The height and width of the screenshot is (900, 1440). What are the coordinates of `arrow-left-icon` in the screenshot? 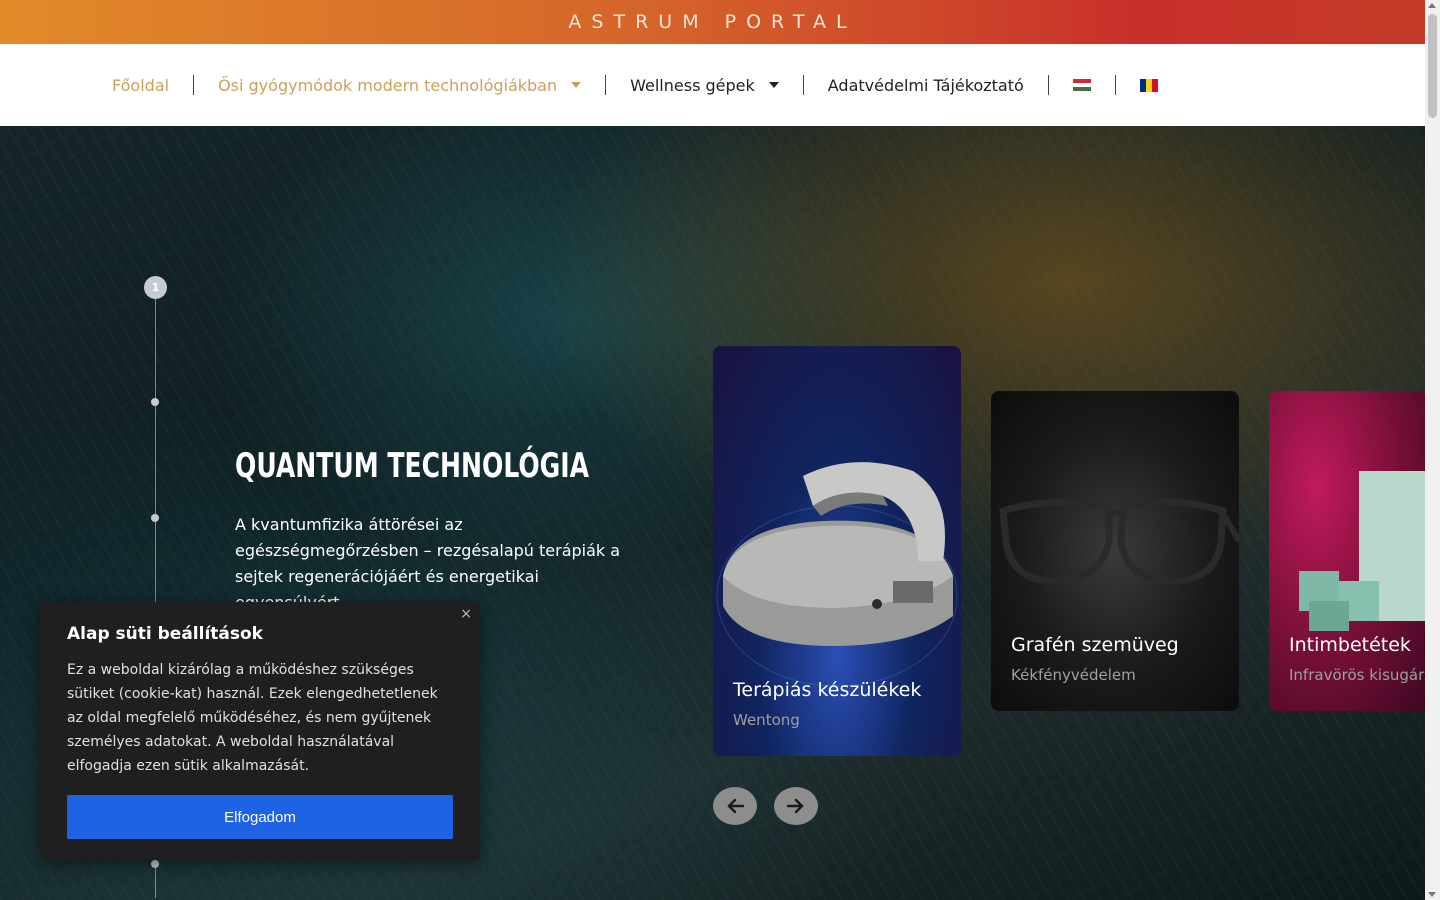 It's located at (735, 806).